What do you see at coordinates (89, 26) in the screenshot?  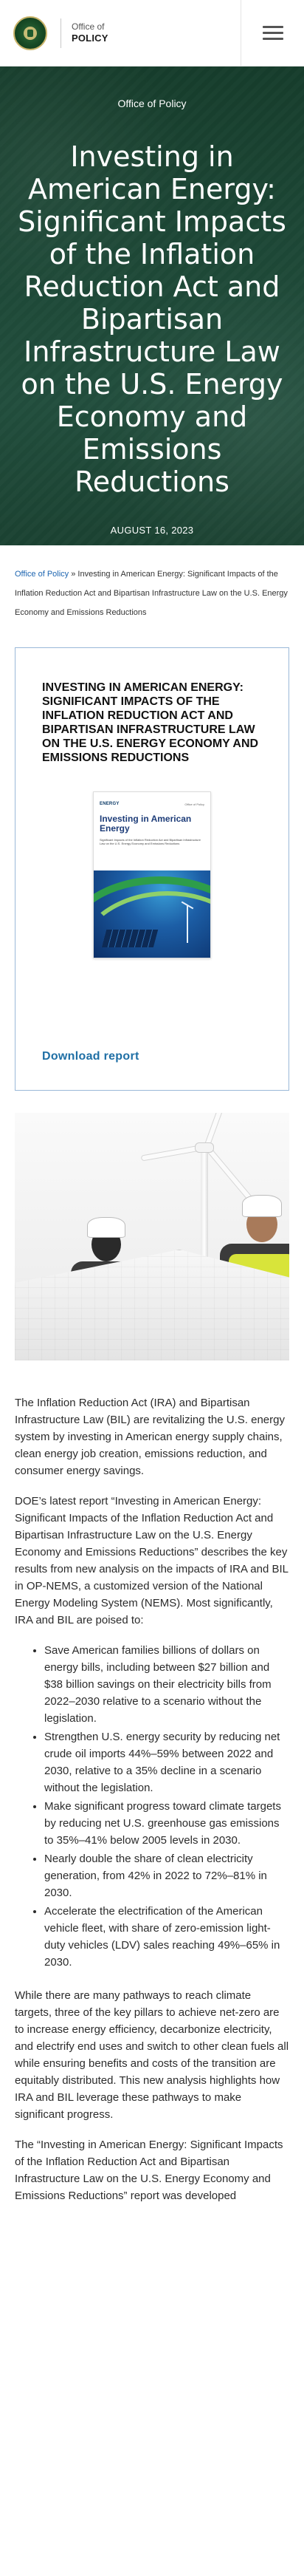 I see `office-name-line1: Office of` at bounding box center [89, 26].